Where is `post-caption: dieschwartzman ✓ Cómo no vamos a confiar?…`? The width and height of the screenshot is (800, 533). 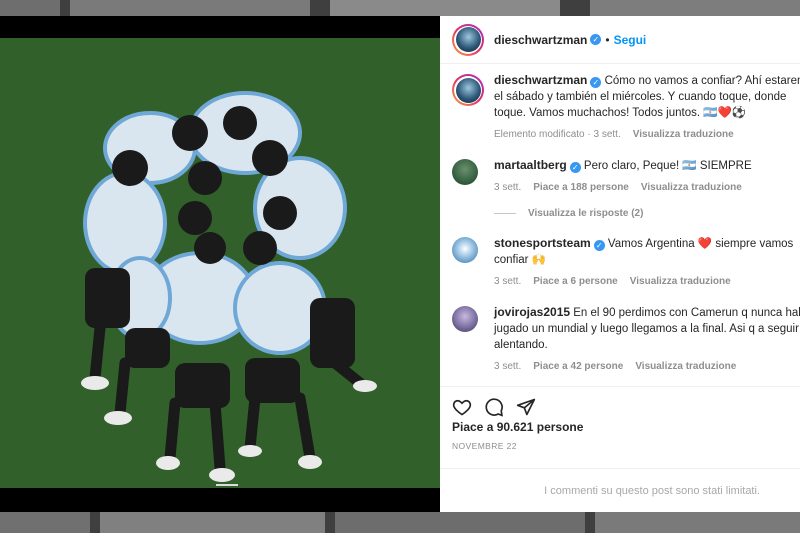
post-caption: dieschwartzman ✓ Cómo no vamos a confiar?… is located at coordinates (620, 107).